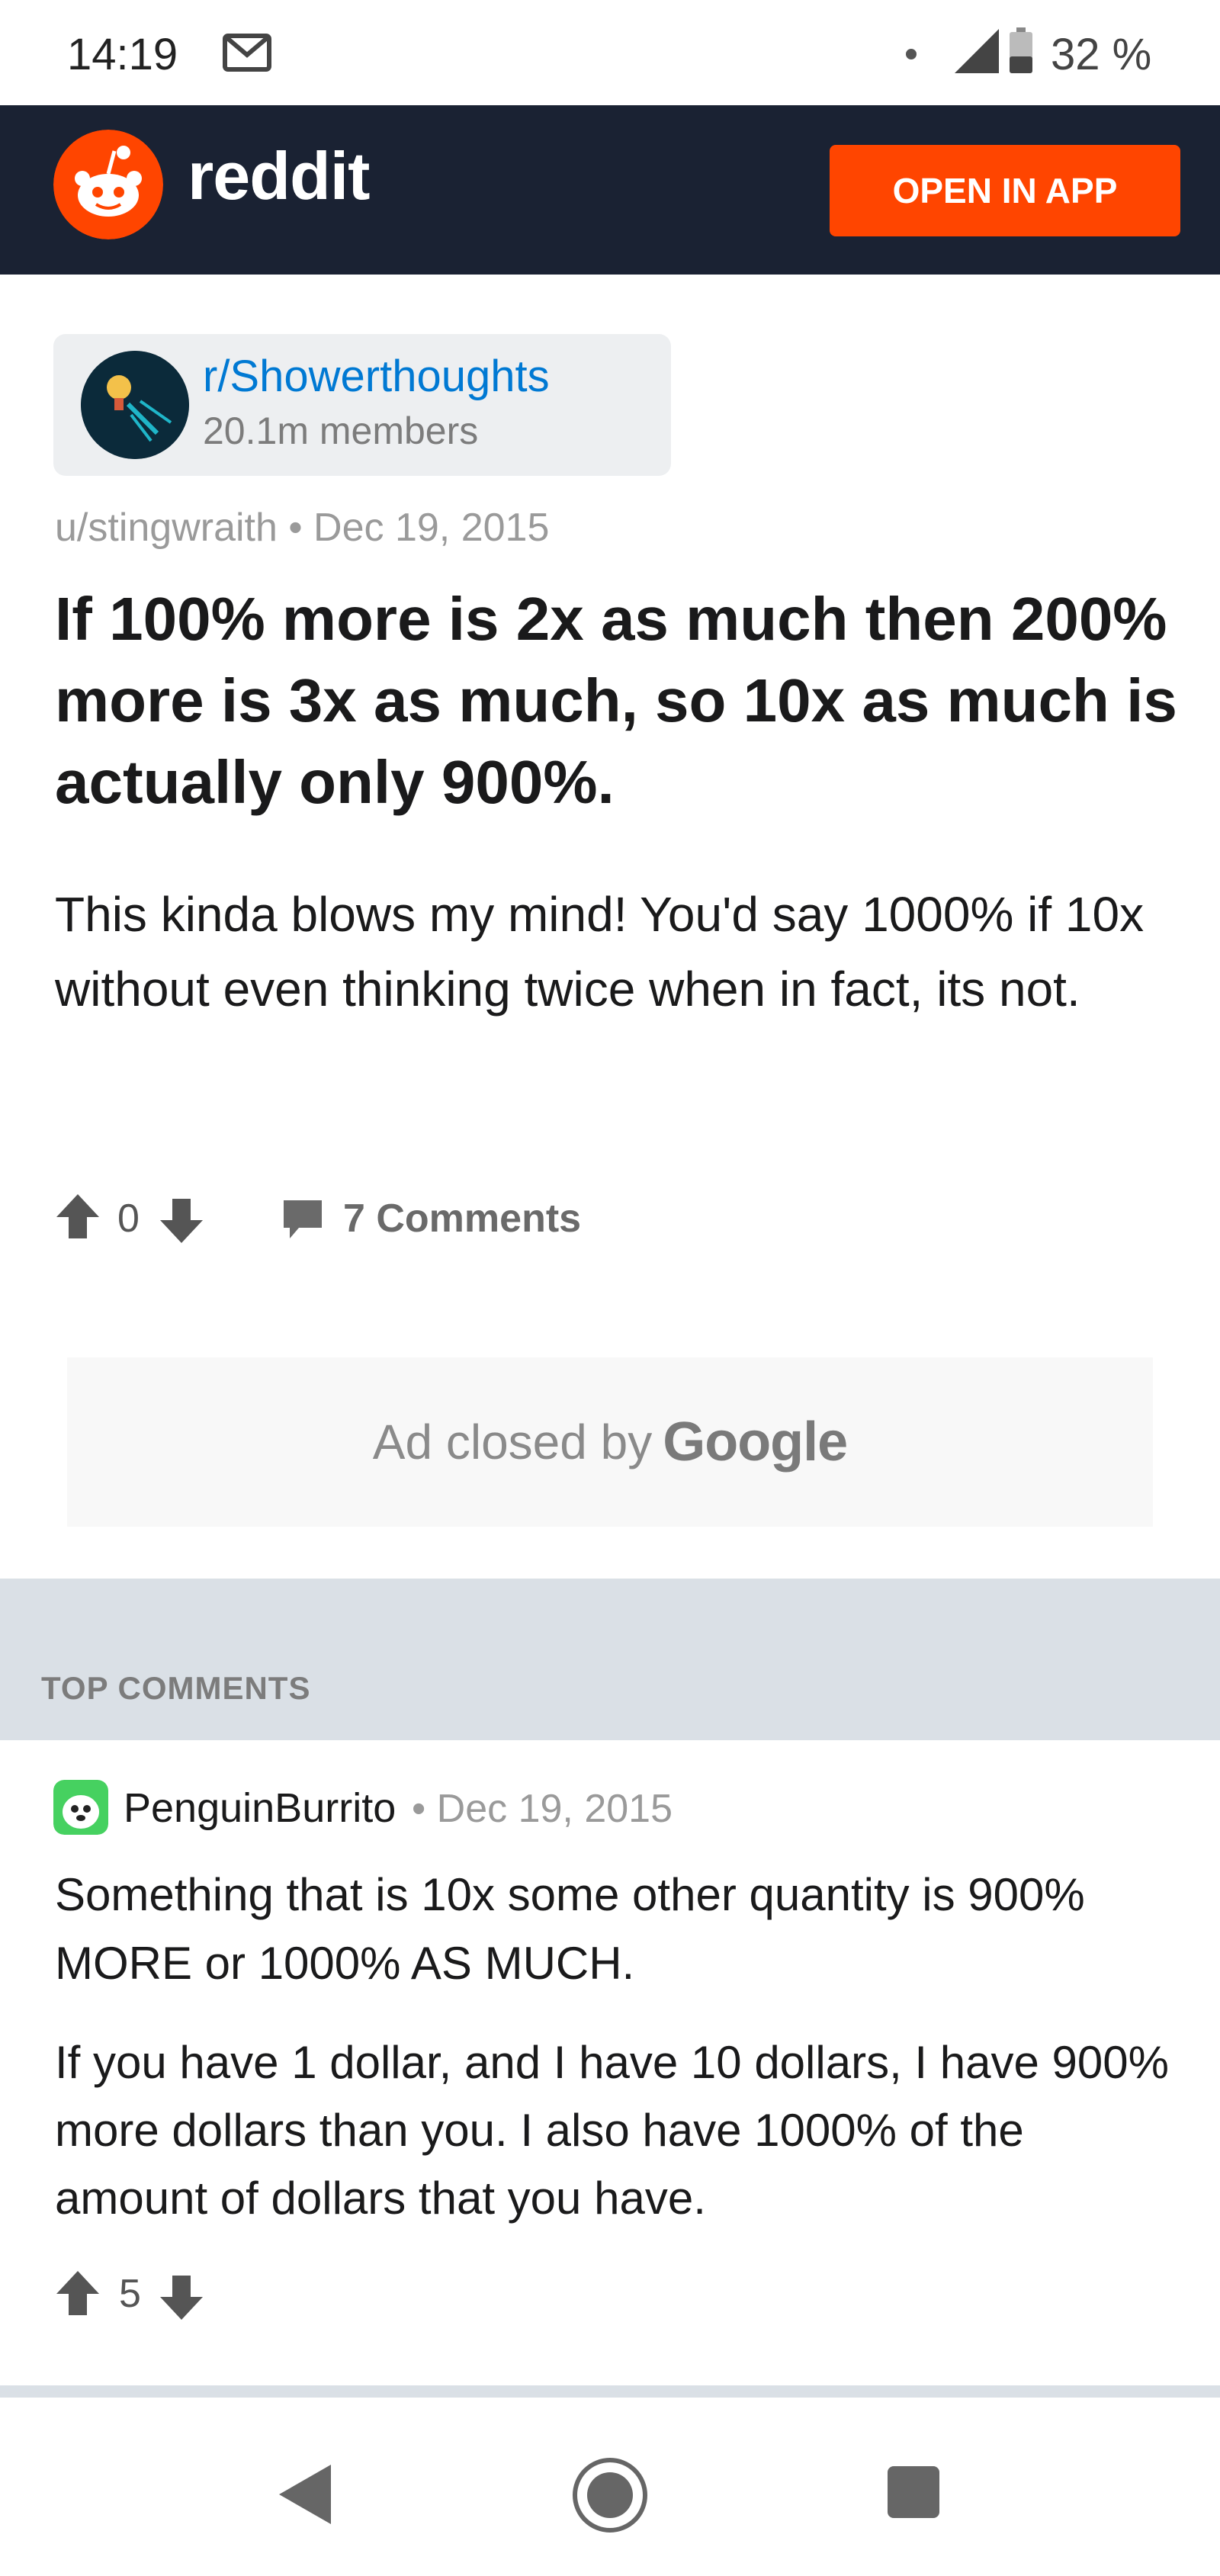 The width and height of the screenshot is (1220, 2576). Describe the element at coordinates (362, 405) in the screenshot. I see `subreddit-card: r/Showerthoughts 20.1m members` at that location.